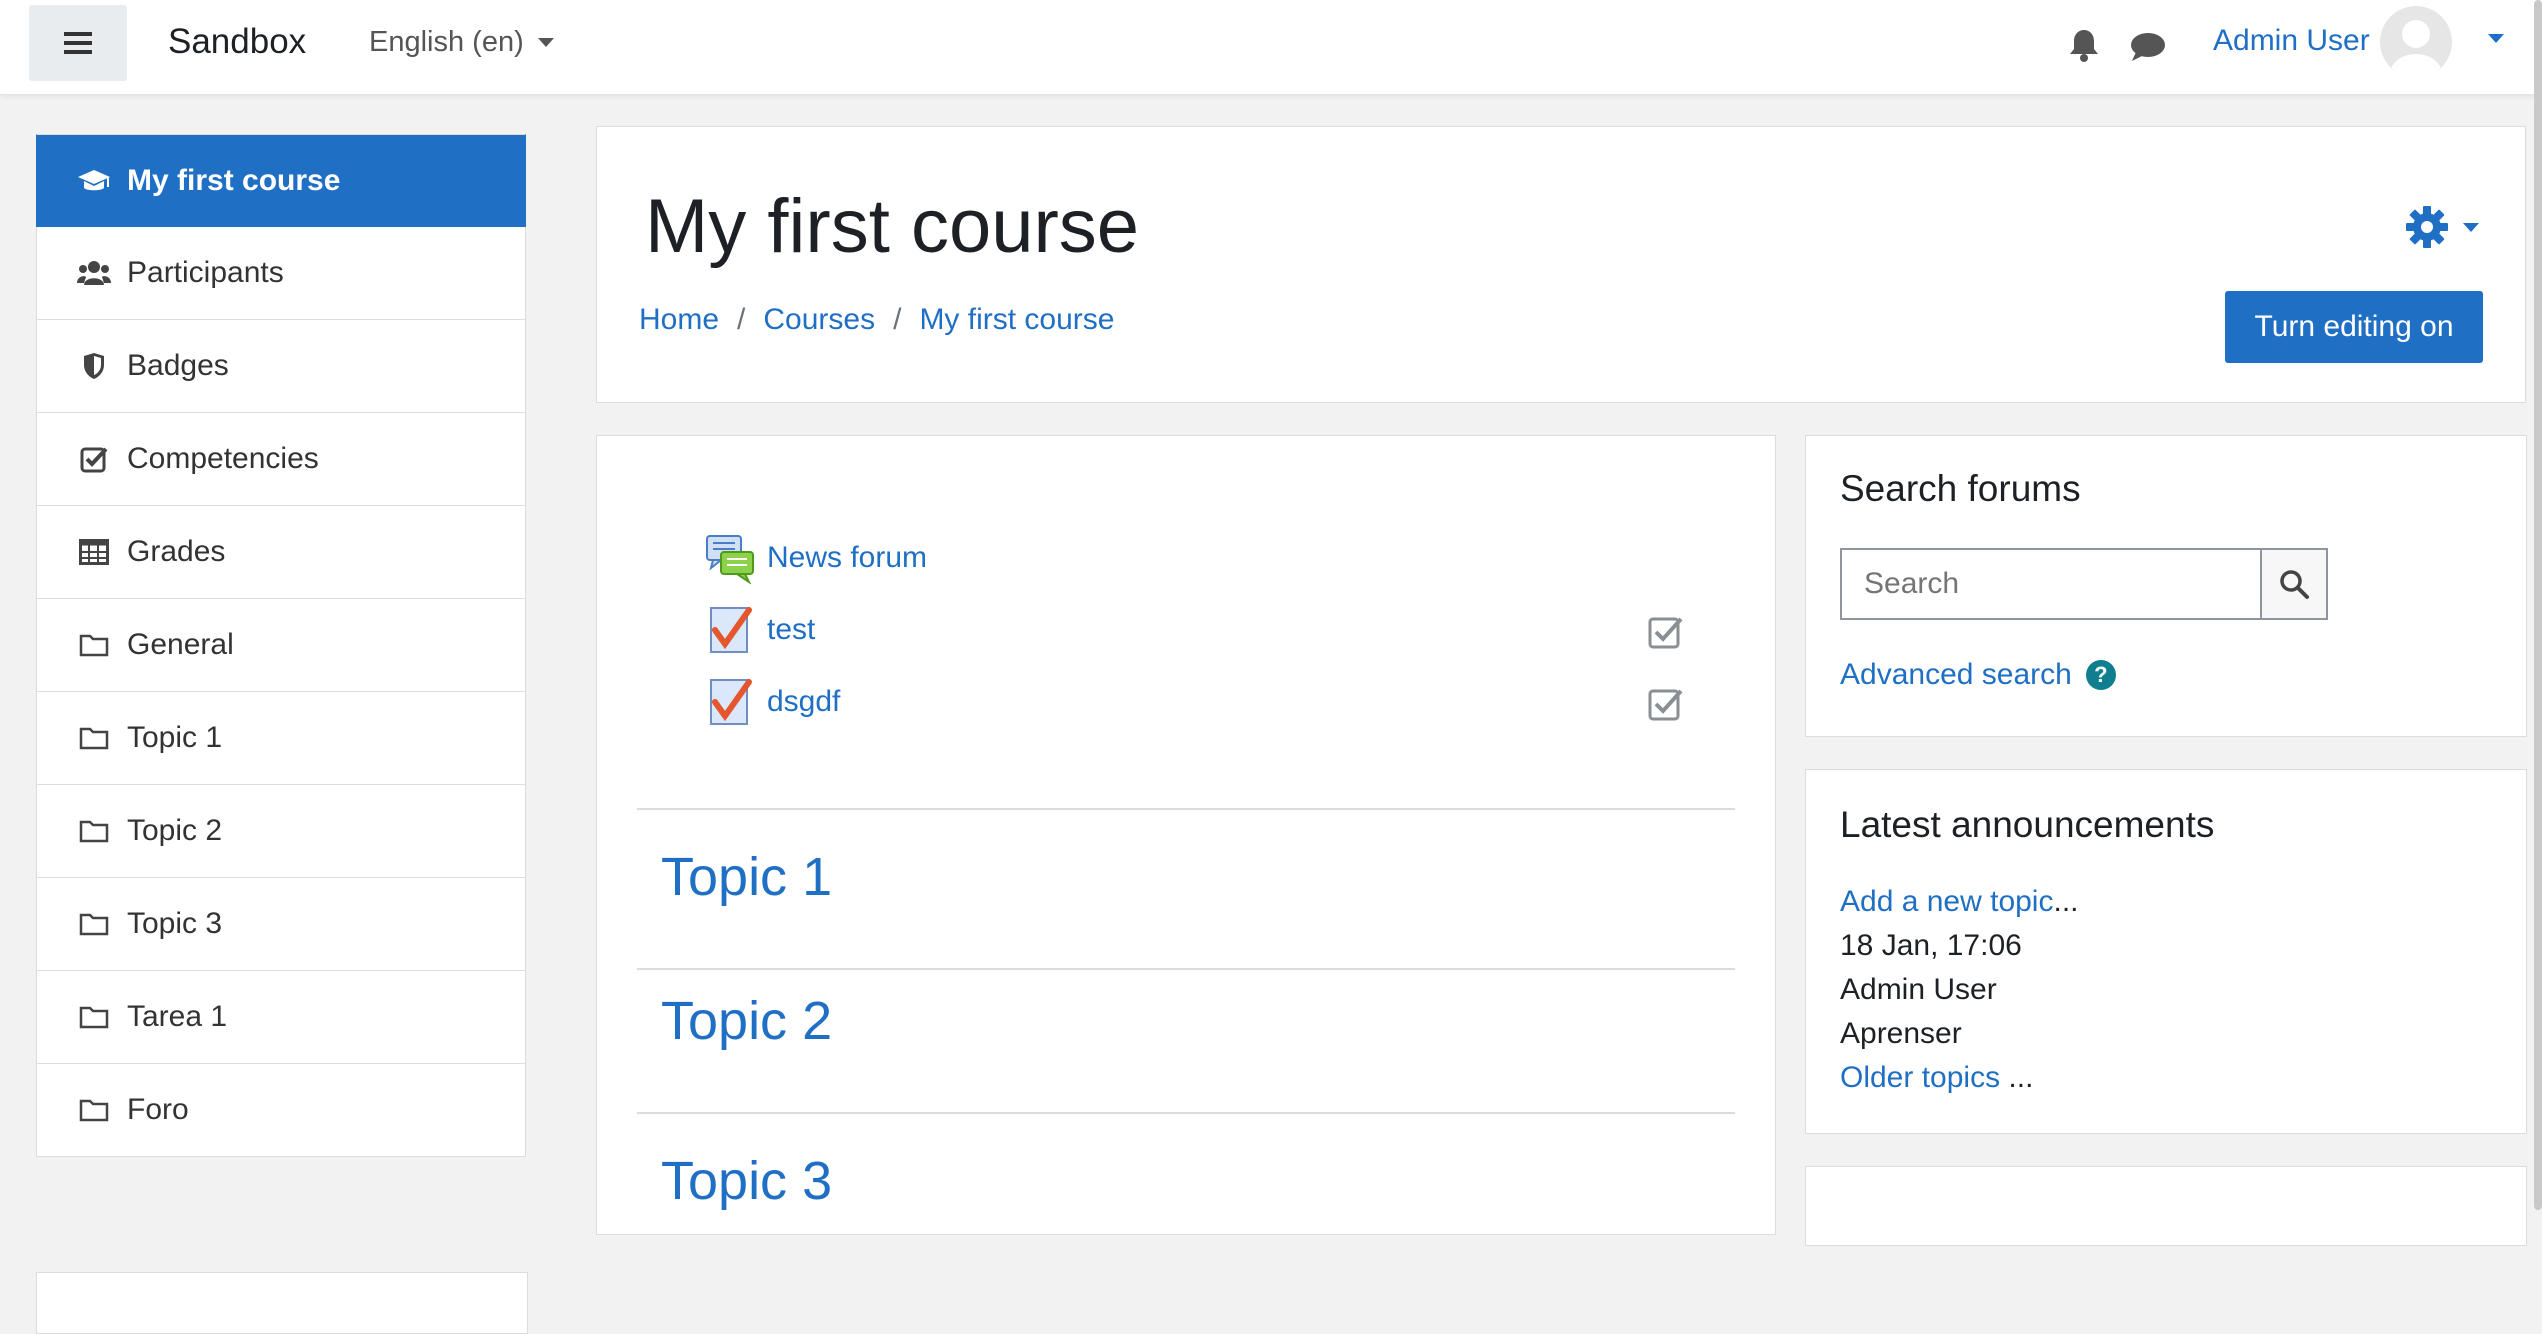 The image size is (2542, 1334). I want to click on drawer-item-my-first-course: My first course, so click(281, 180).